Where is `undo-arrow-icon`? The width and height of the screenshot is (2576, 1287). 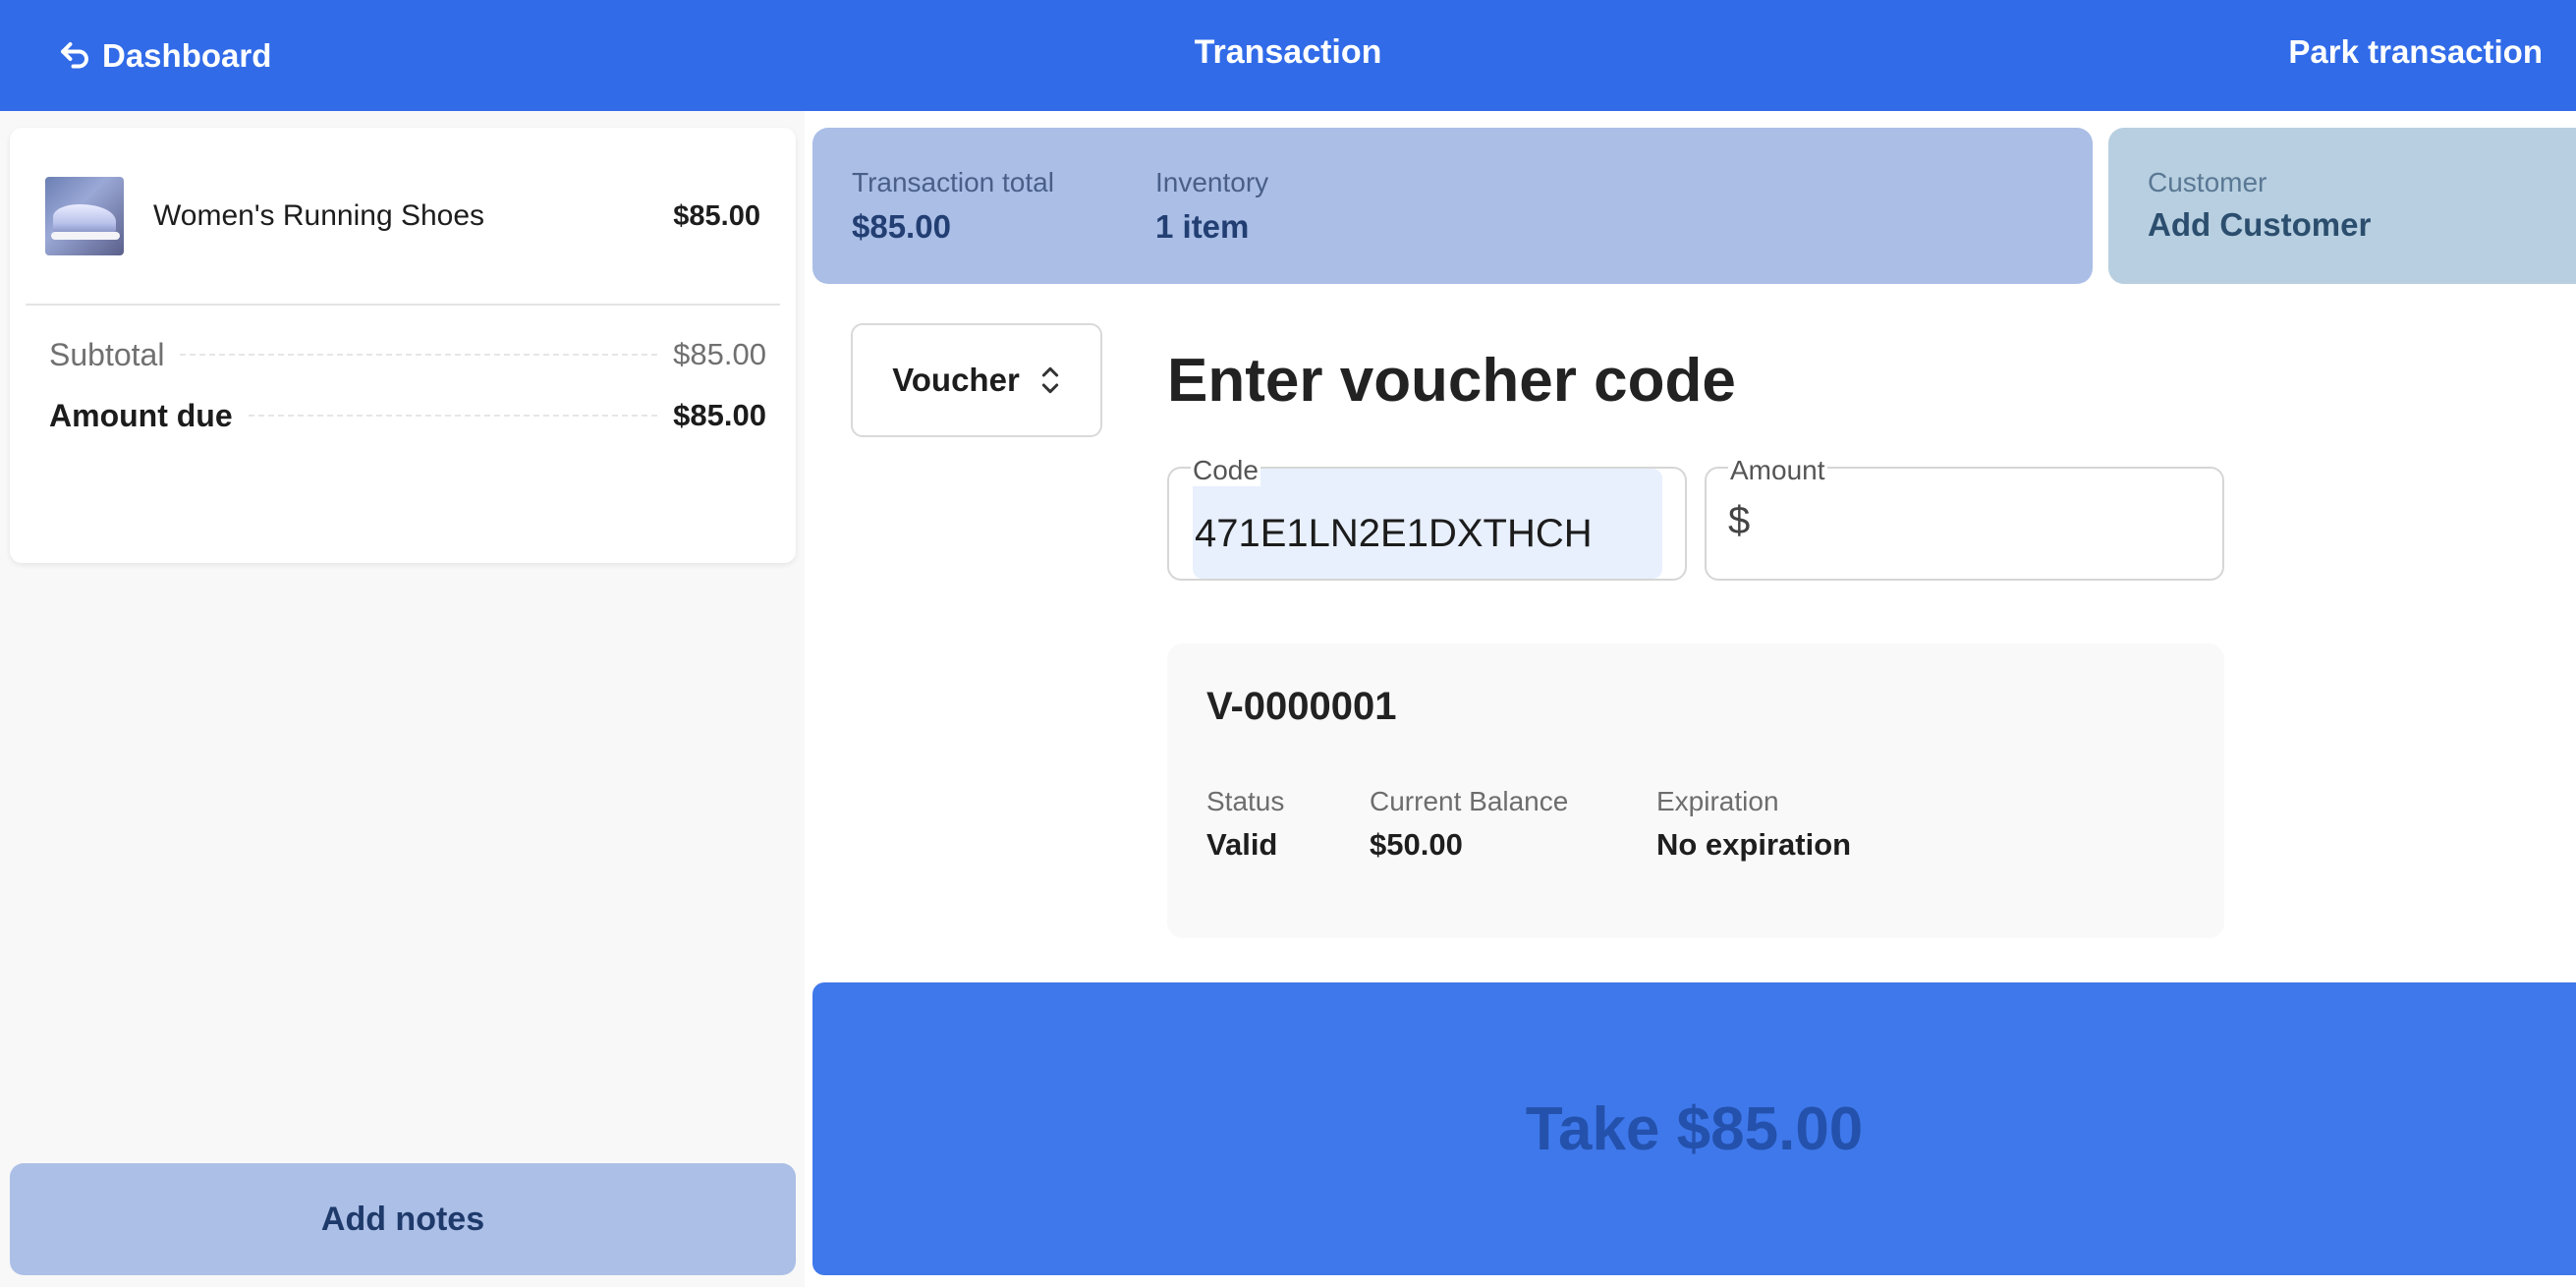 undo-arrow-icon is located at coordinates (74, 56).